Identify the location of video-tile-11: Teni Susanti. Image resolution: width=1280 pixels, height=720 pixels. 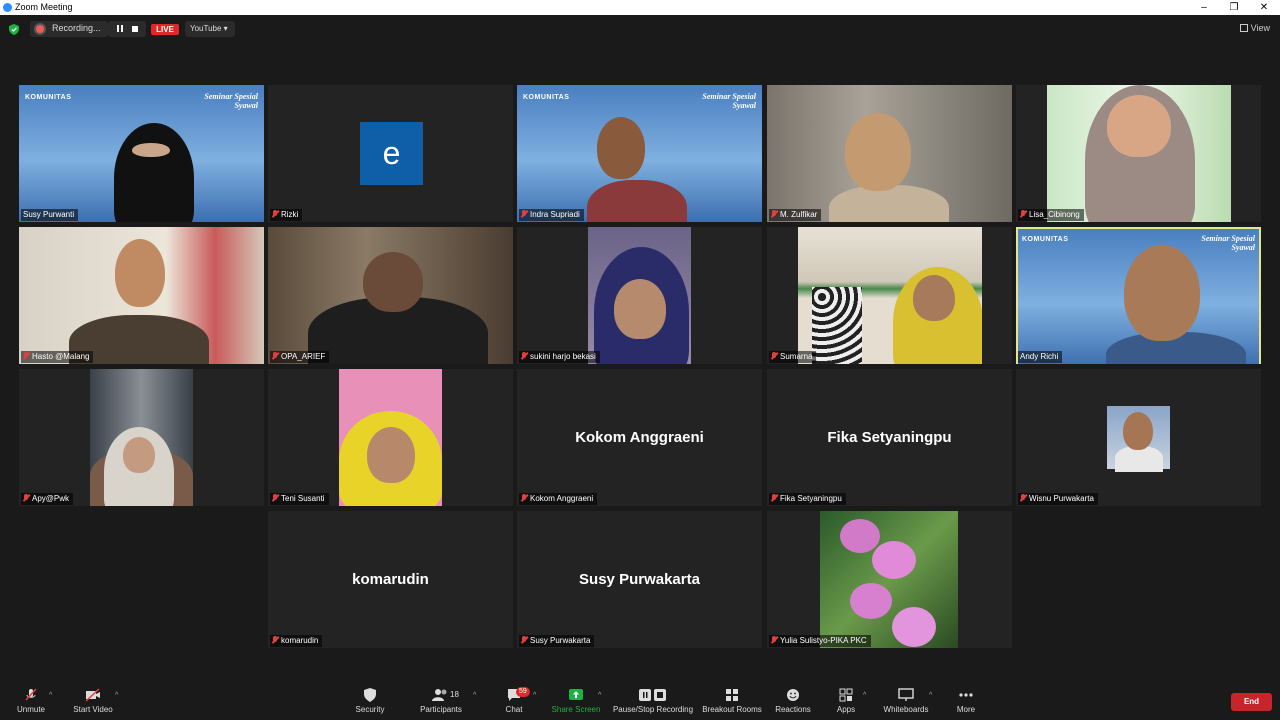
(390, 437).